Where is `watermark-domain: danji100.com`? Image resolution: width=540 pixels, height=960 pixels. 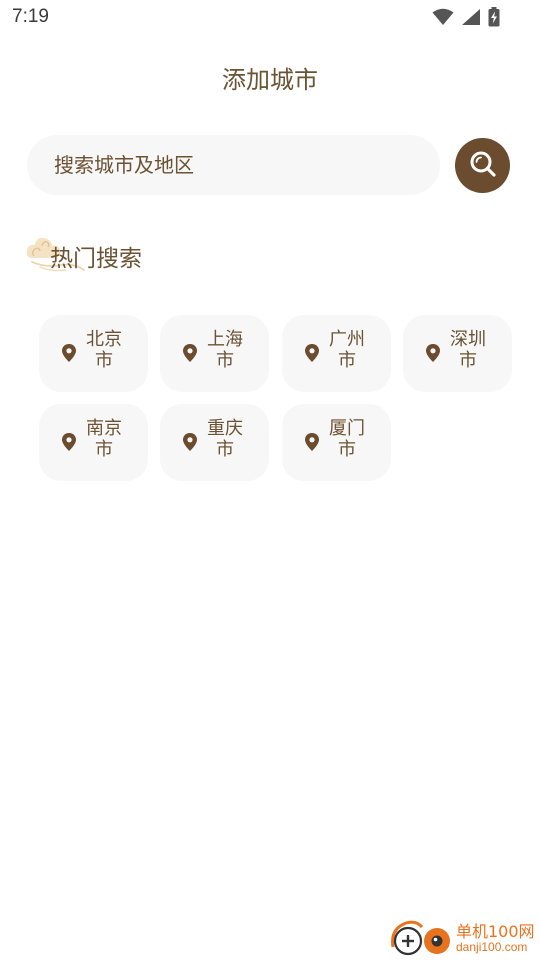
watermark-domain: danji100.com is located at coordinates (492, 947).